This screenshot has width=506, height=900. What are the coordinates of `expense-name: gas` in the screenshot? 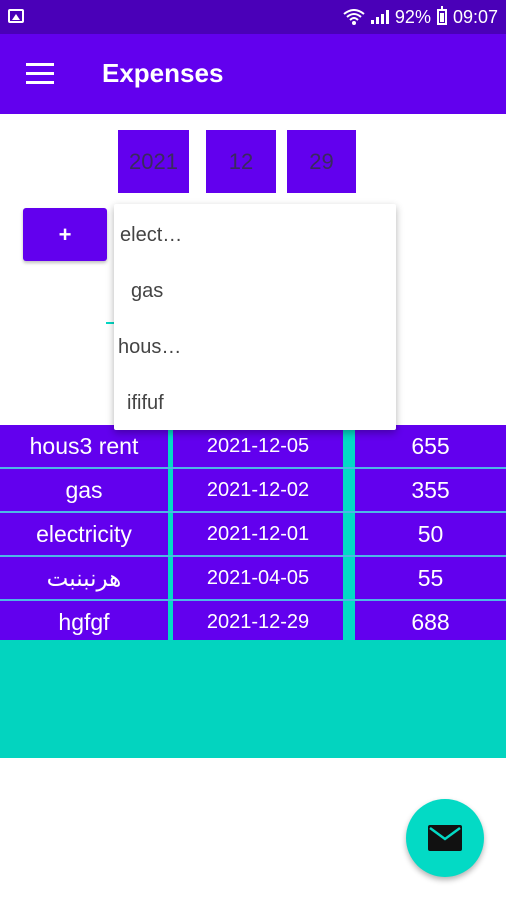 It's located at (84, 490).